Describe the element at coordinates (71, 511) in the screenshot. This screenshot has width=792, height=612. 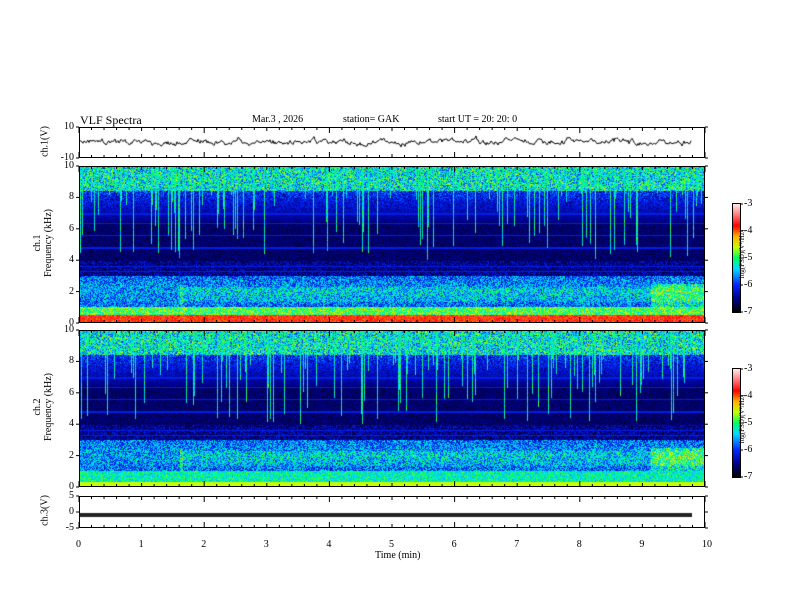
I see `y-tick-label: 0` at that location.